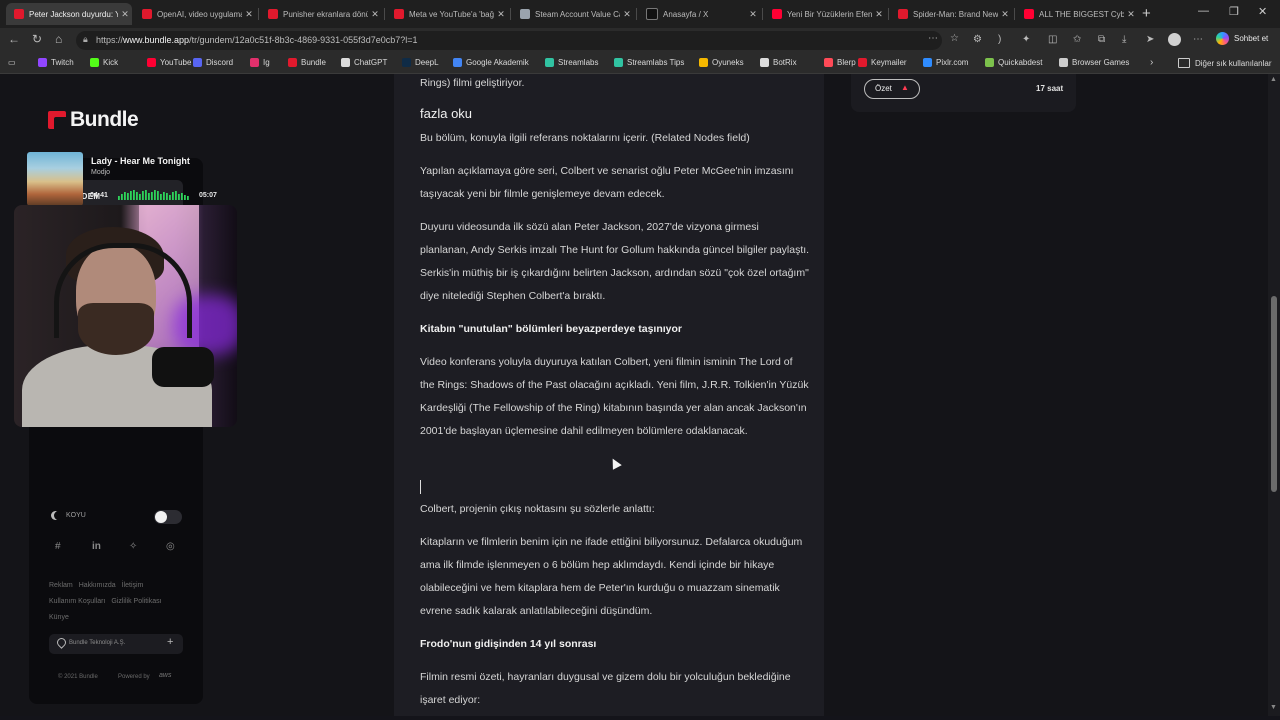 This screenshot has height=720, width=1280. Describe the element at coordinates (945, 62) in the screenshot. I see `bookmark-pixlr-com: Pixlr.com` at that location.